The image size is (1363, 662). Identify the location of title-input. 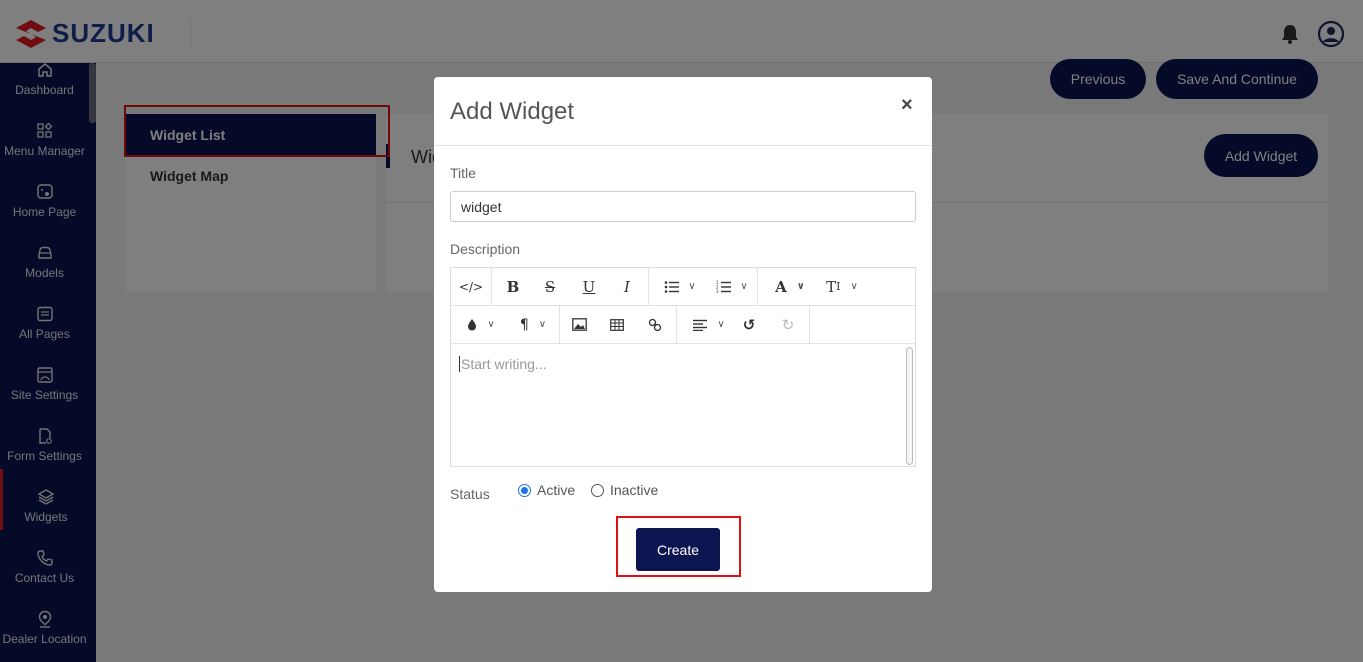
(683, 206).